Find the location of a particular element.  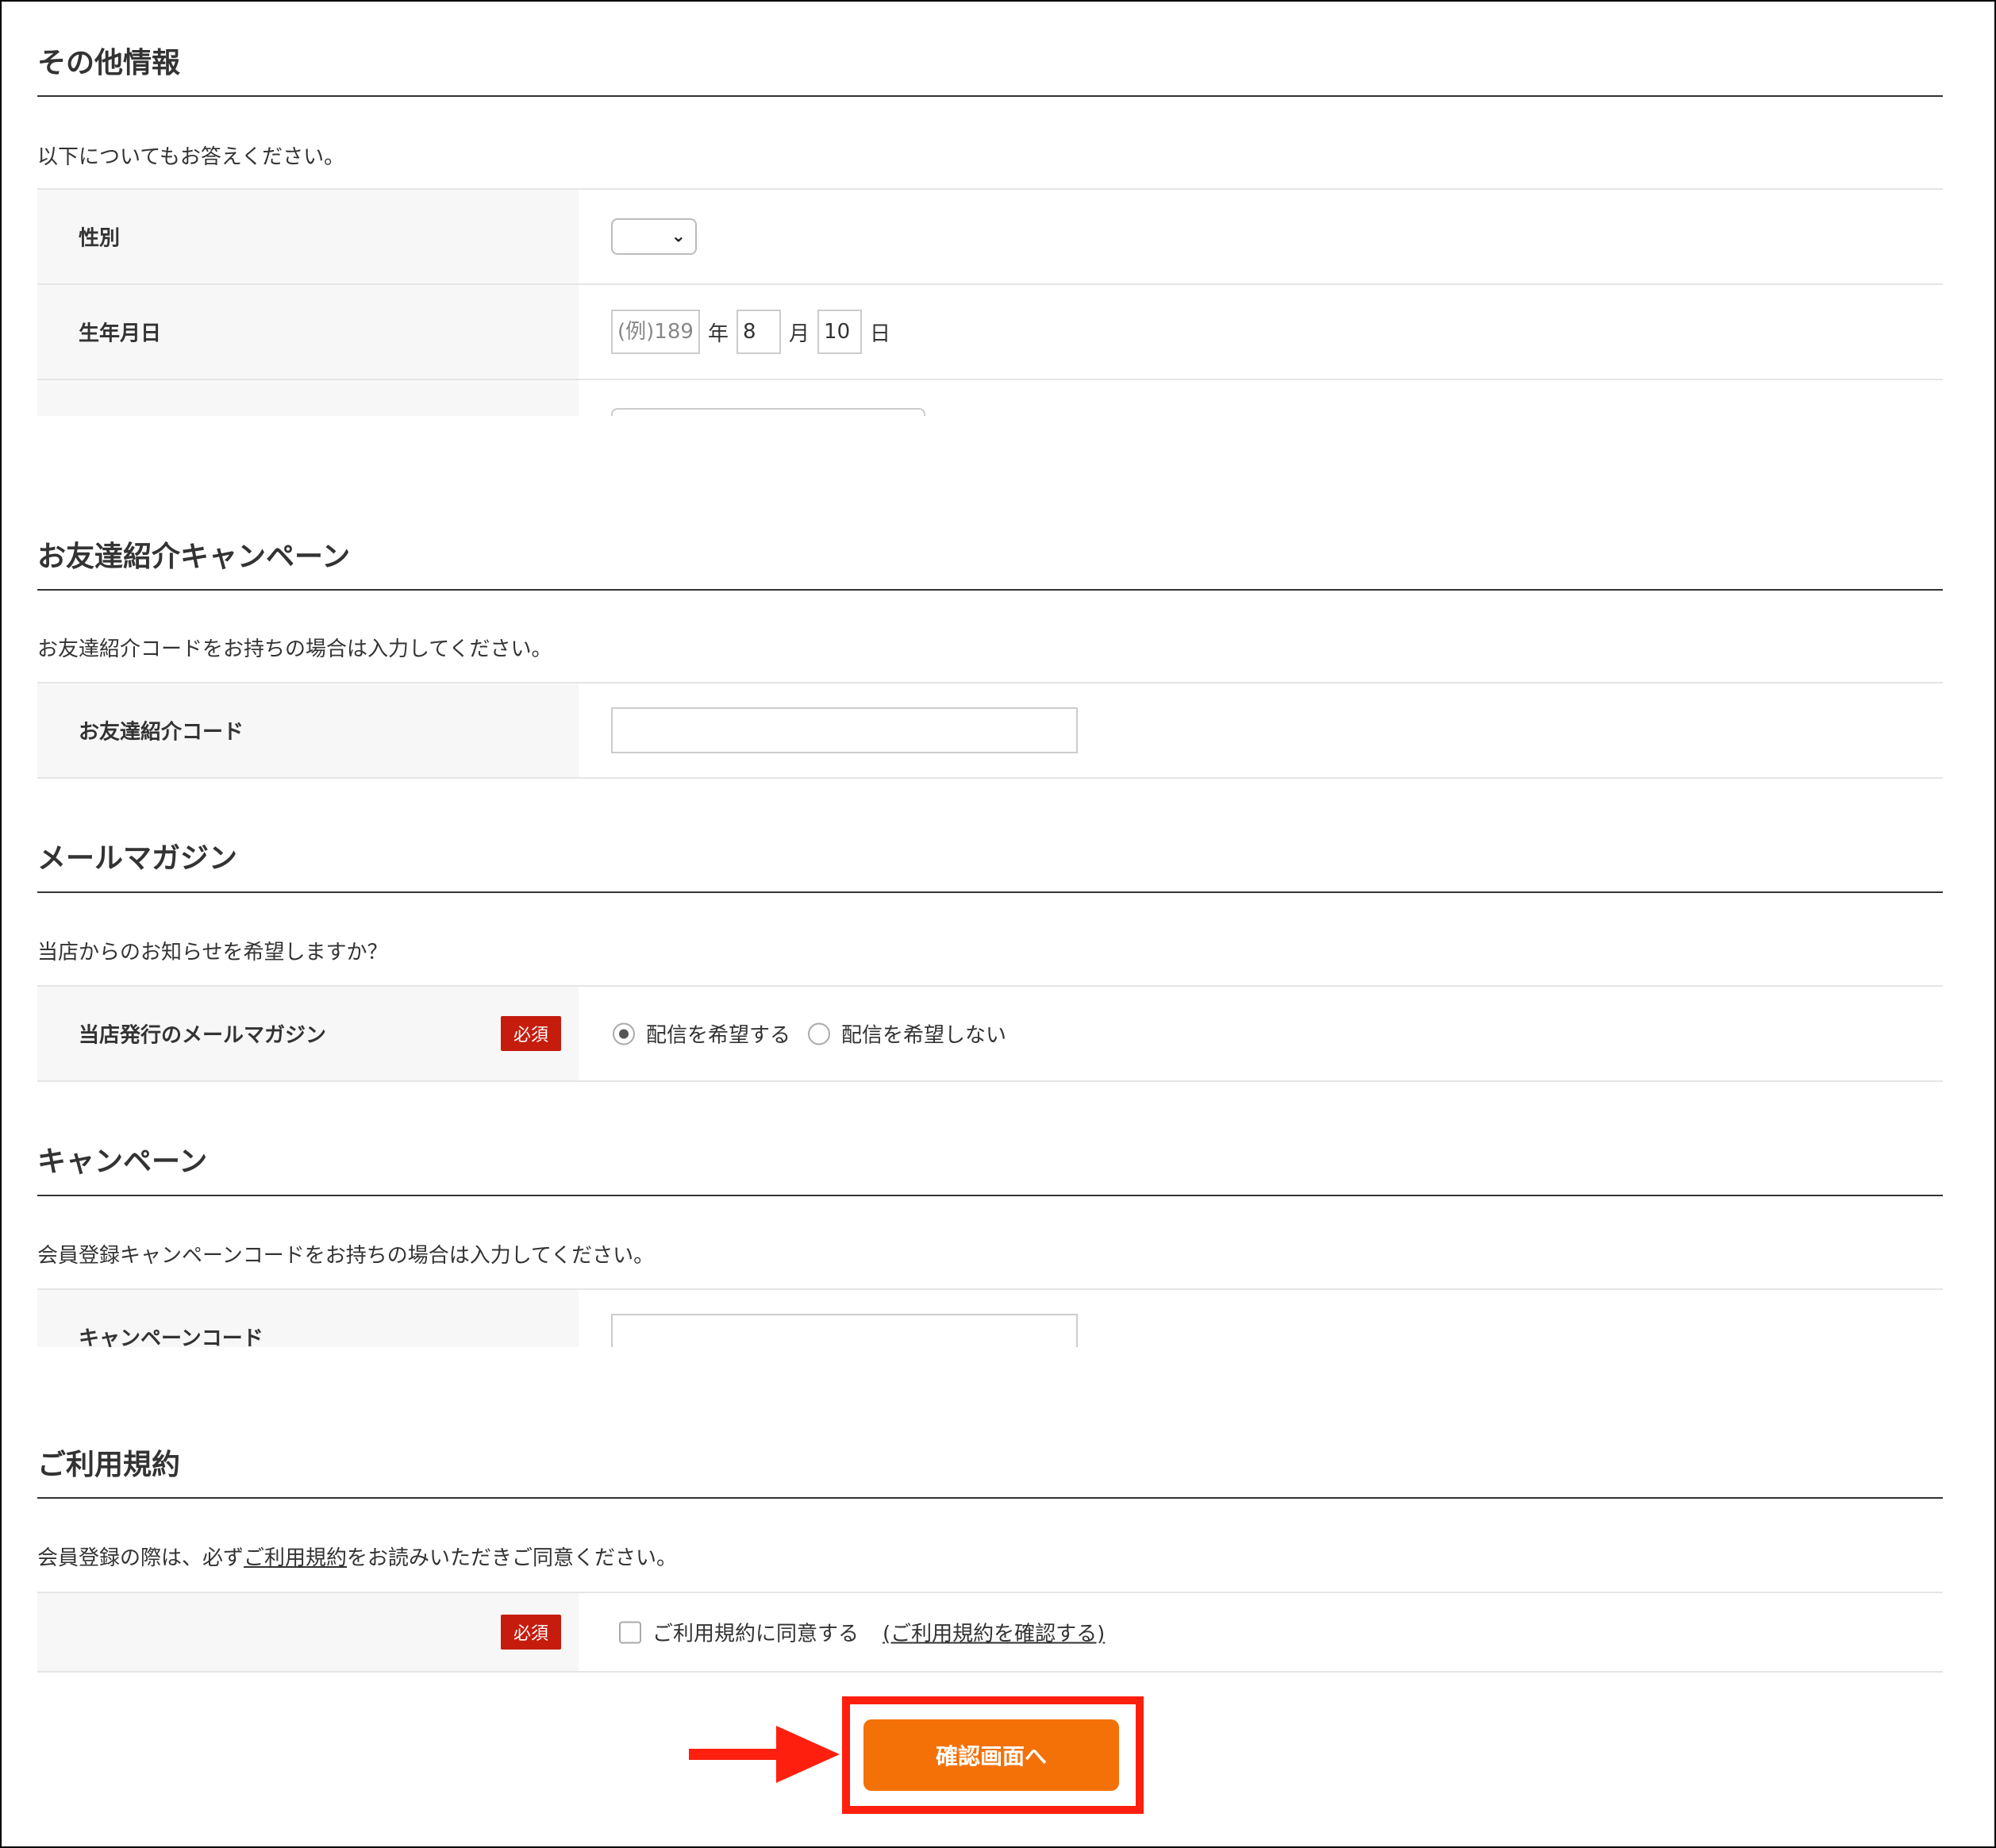

field-label-cell is located at coordinates (308, 398).